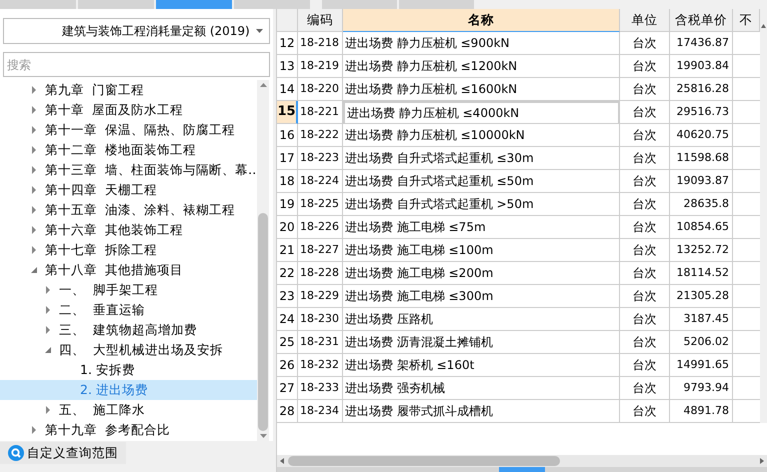 The image size is (767, 472). Describe the element at coordinates (645, 20) in the screenshot. I see `column-header: 单位` at that location.